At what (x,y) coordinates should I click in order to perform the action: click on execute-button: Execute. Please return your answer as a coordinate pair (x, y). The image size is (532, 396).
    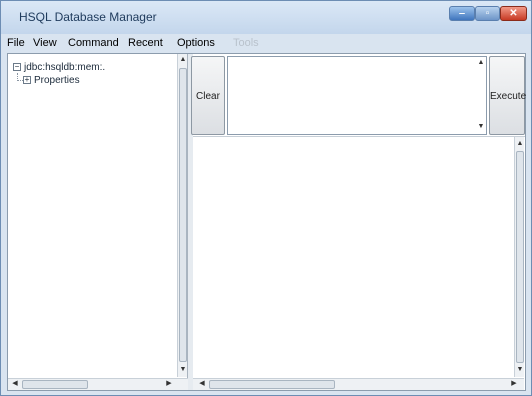
    Looking at the image, I should click on (508, 95).